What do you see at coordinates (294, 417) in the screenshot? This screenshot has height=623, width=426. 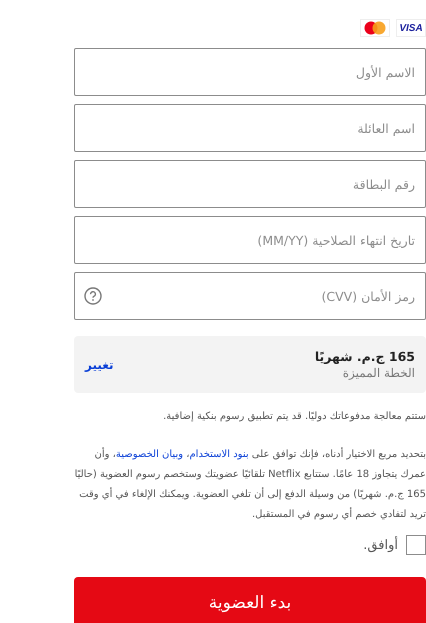 I see `notice-text: ستتم معالجة مدفوعاتك دوليًا. قد يتم تطبيق رسوم بنكية إضافية.` at bounding box center [294, 417].